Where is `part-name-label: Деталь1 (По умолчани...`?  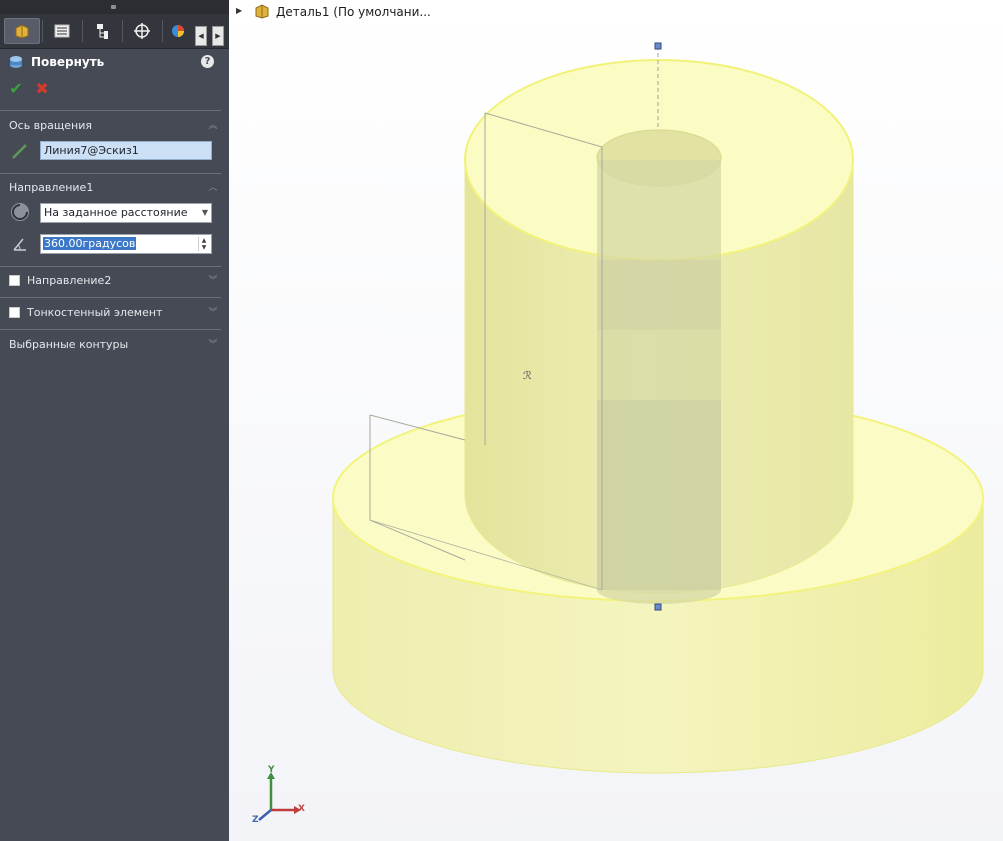 part-name-label: Деталь1 (По умолчани... is located at coordinates (353, 12).